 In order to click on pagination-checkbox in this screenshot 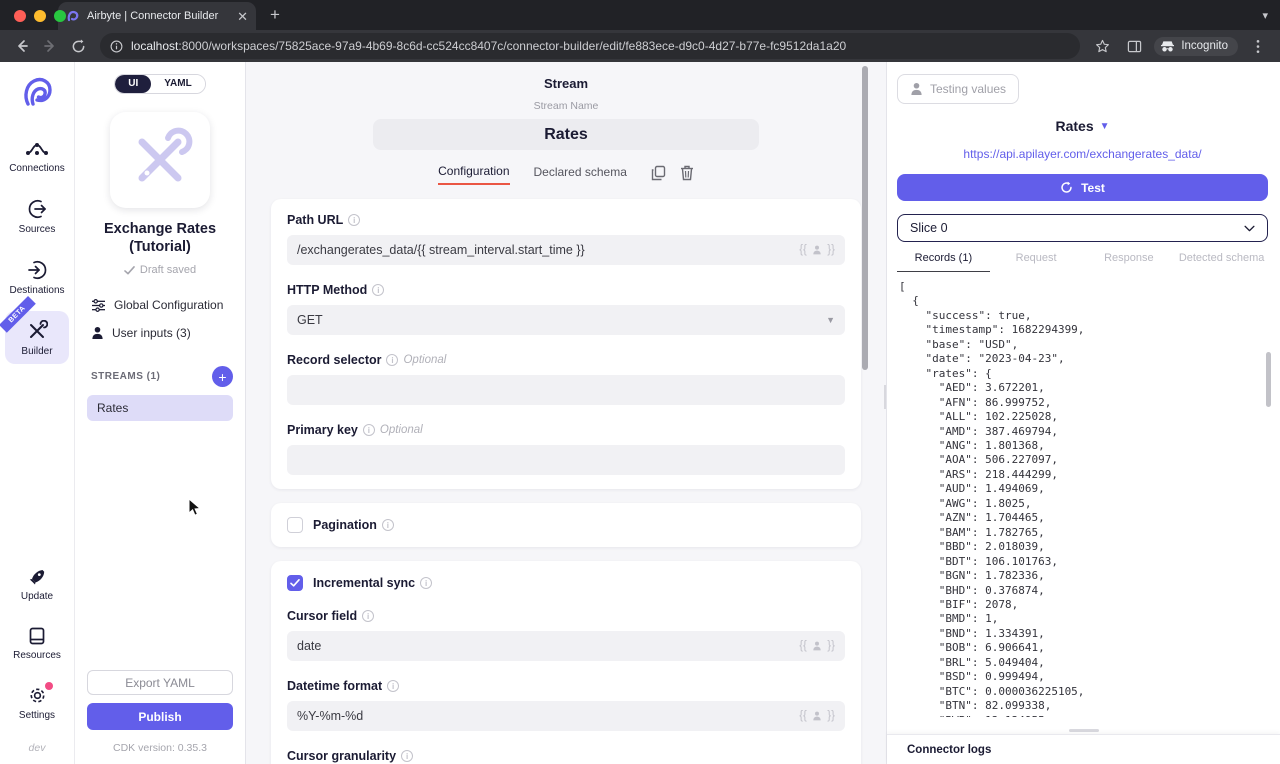, I will do `click(295, 525)`.